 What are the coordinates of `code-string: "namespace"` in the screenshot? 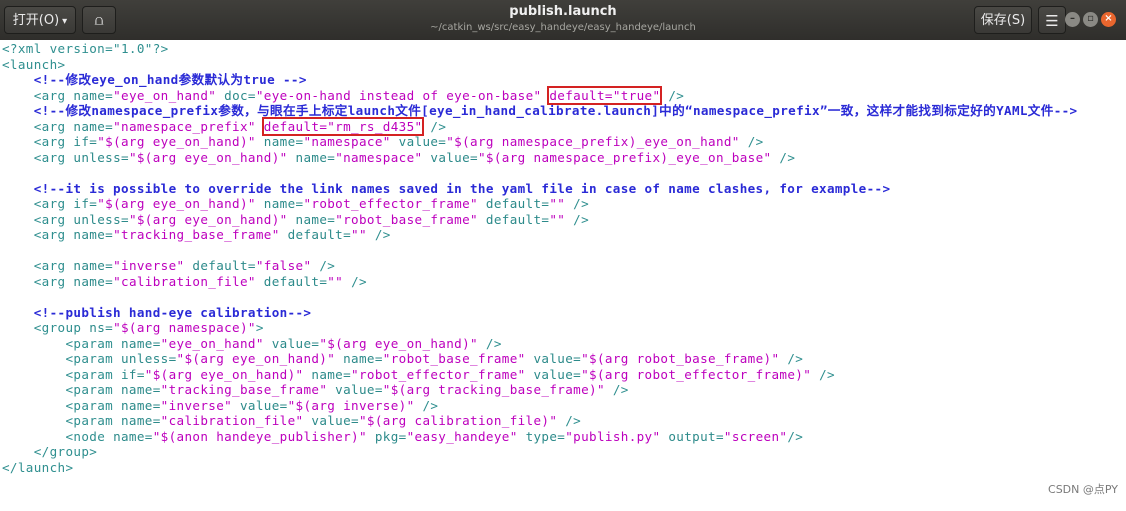 It's located at (347, 141).